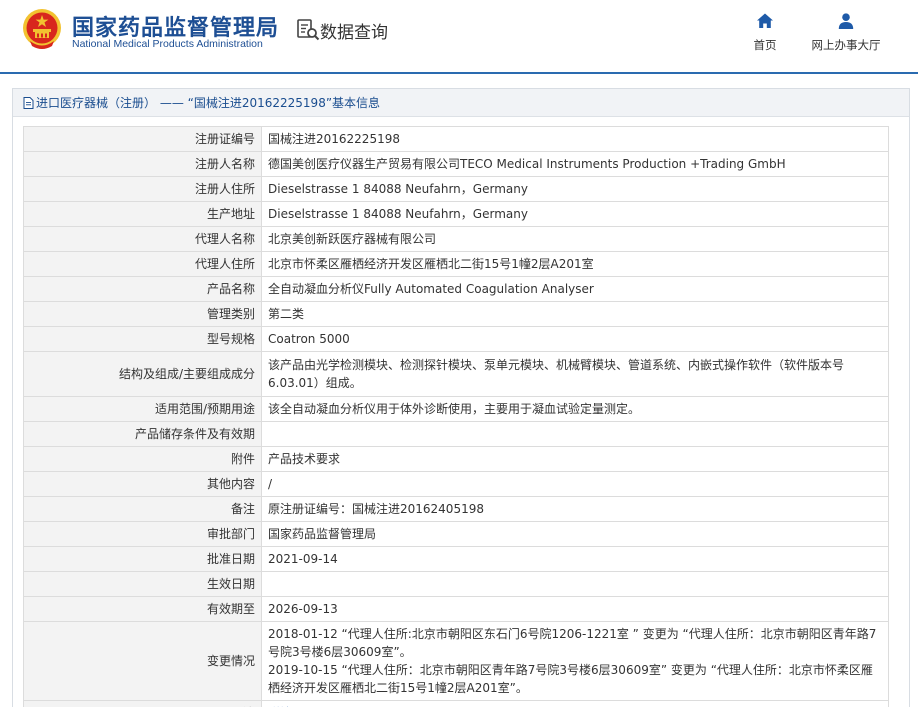 The height and width of the screenshot is (707, 918). What do you see at coordinates (142, 189) in the screenshot?
I see `field-label: 注册人住所` at bounding box center [142, 189].